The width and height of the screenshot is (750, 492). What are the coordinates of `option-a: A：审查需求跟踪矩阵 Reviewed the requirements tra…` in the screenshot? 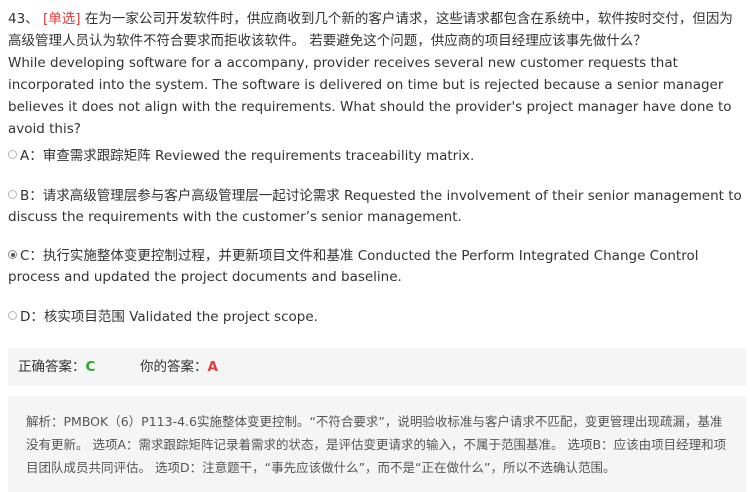 It's located at (377, 156).